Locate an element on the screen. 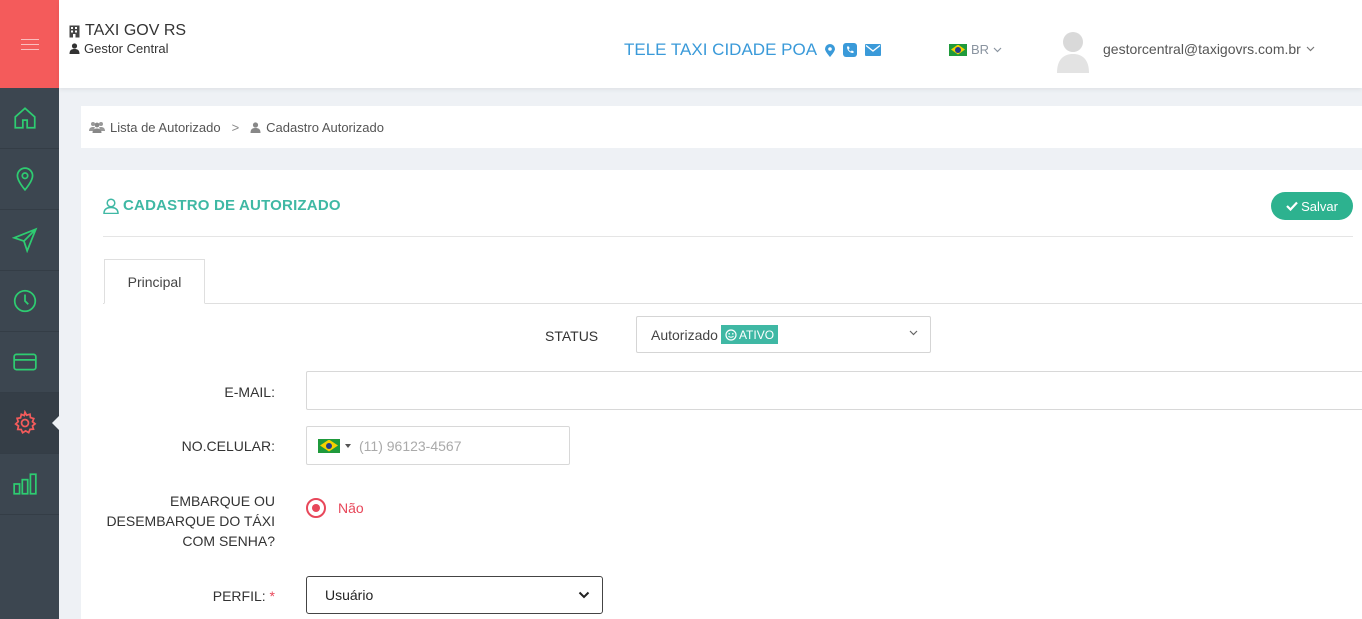  send-icon is located at coordinates (25, 240).